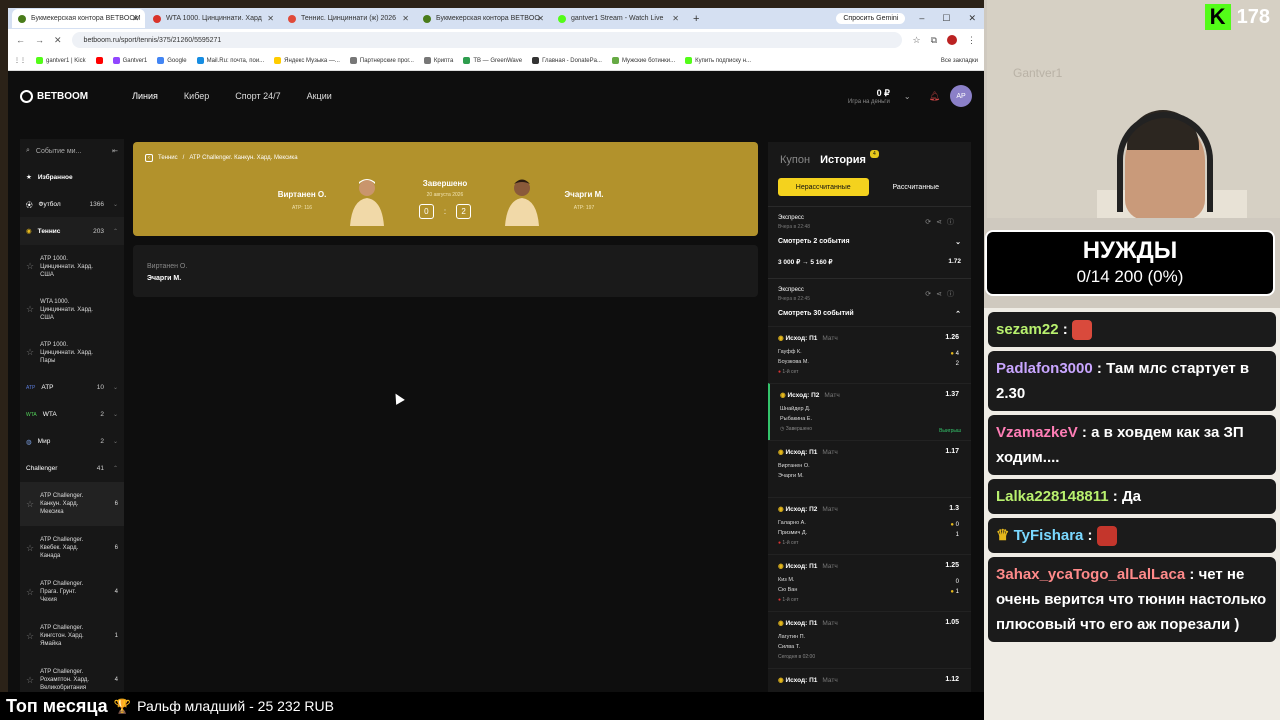 This screenshot has width=1280, height=720. Describe the element at coordinates (869, 314) in the screenshot. I see `see-events-toggle: Смотреть 30 событий ⌃` at that location.